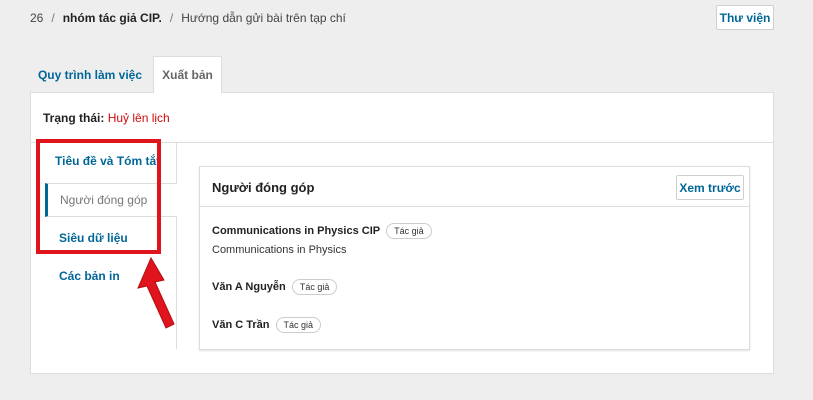 This screenshot has height=400, width=813. I want to click on submission-author: nhóm tác giả CIP., so click(112, 18).